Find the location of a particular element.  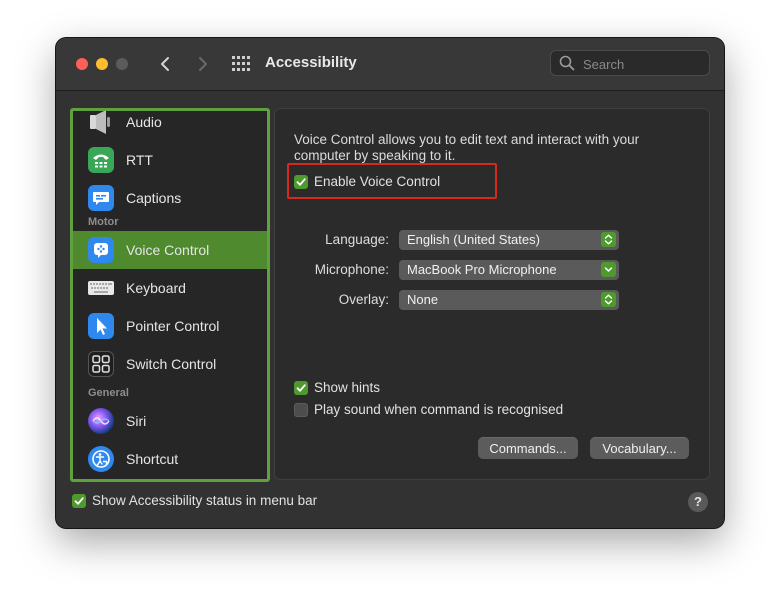

close-window-button is located at coordinates (82, 64).